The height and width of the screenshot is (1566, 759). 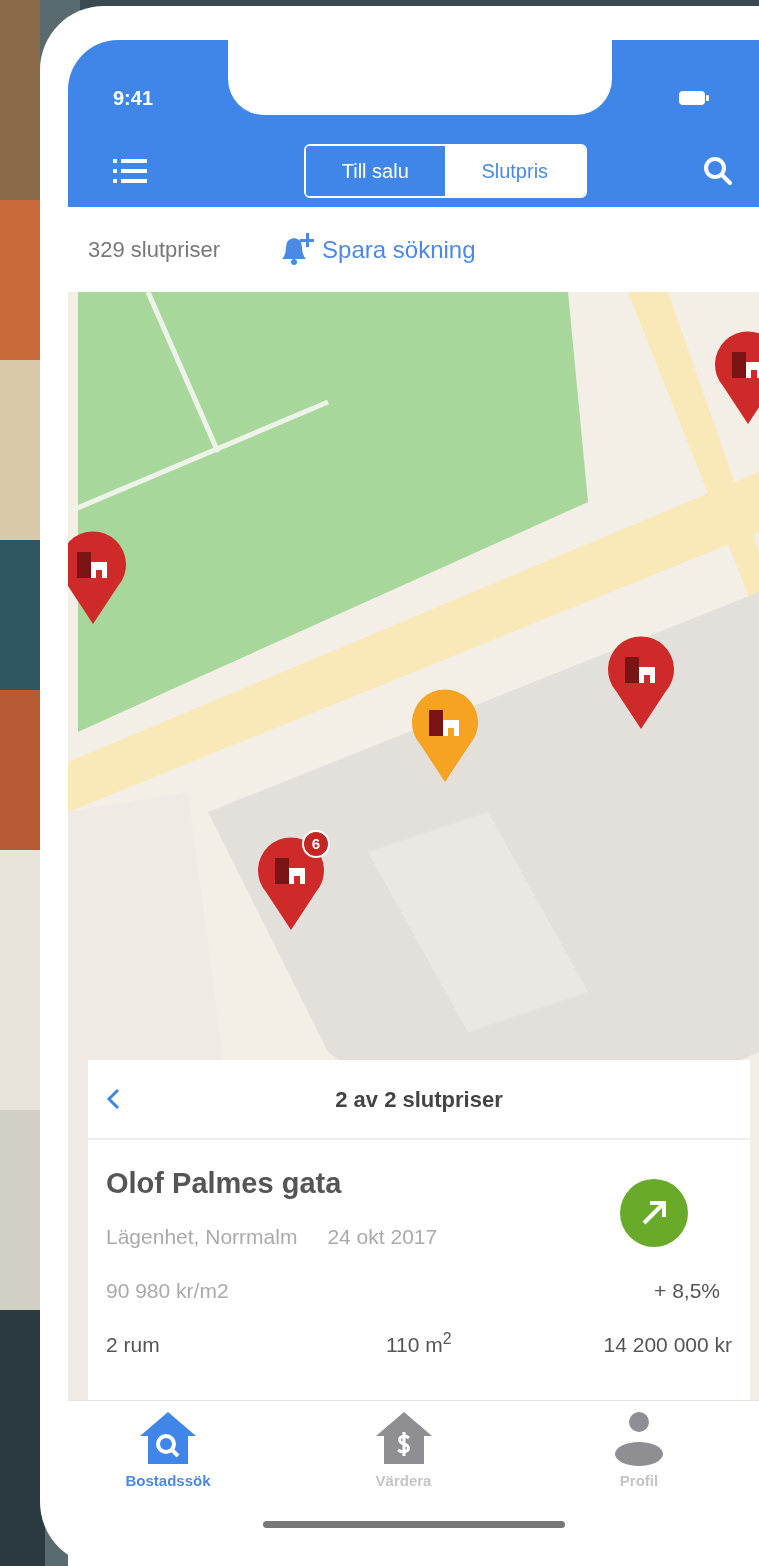 I want to click on rooms: 2 rum, so click(x=133, y=1345).